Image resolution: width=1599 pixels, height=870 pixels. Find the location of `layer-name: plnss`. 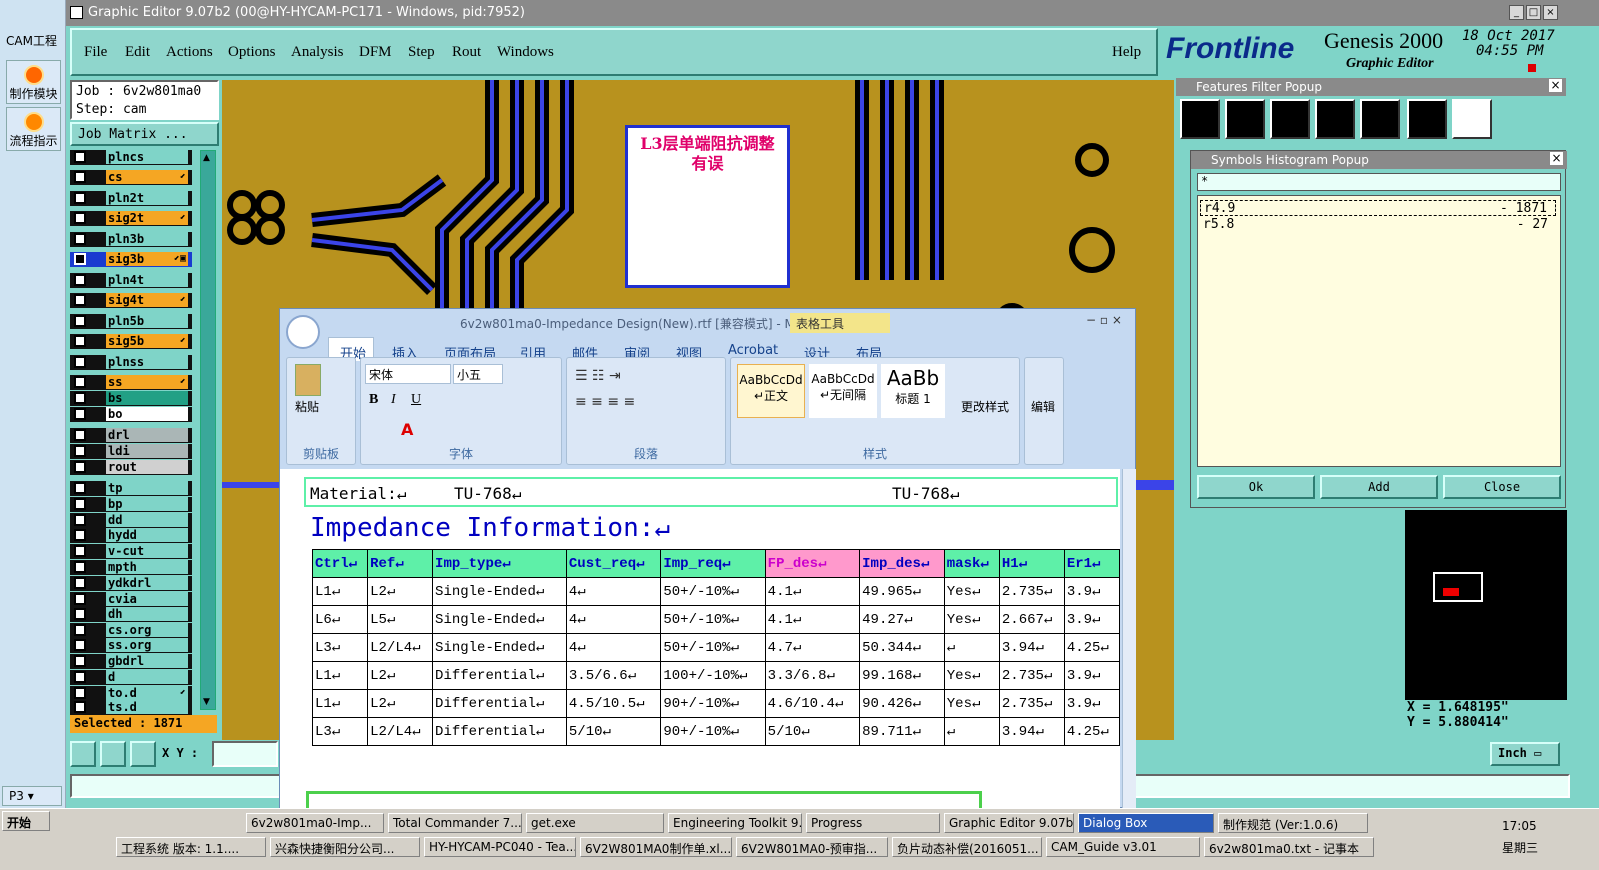

layer-name: plnss is located at coordinates (147, 362).